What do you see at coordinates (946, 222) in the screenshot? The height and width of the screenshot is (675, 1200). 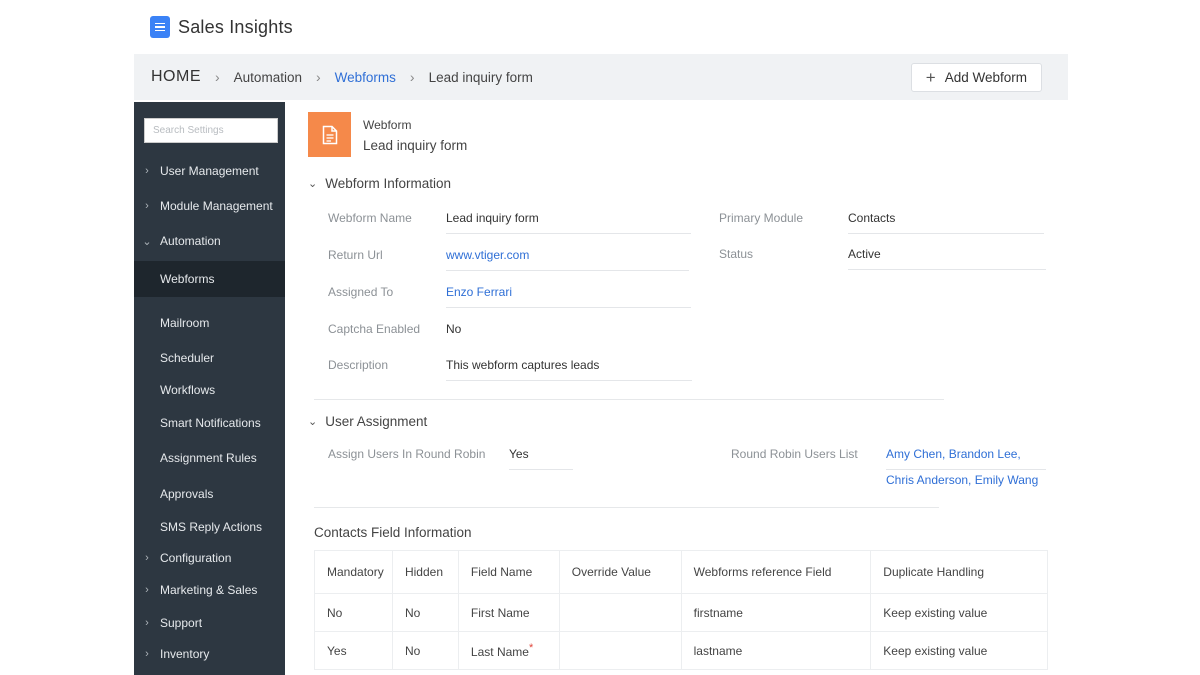 I see `primary-module-value: Contacts` at bounding box center [946, 222].